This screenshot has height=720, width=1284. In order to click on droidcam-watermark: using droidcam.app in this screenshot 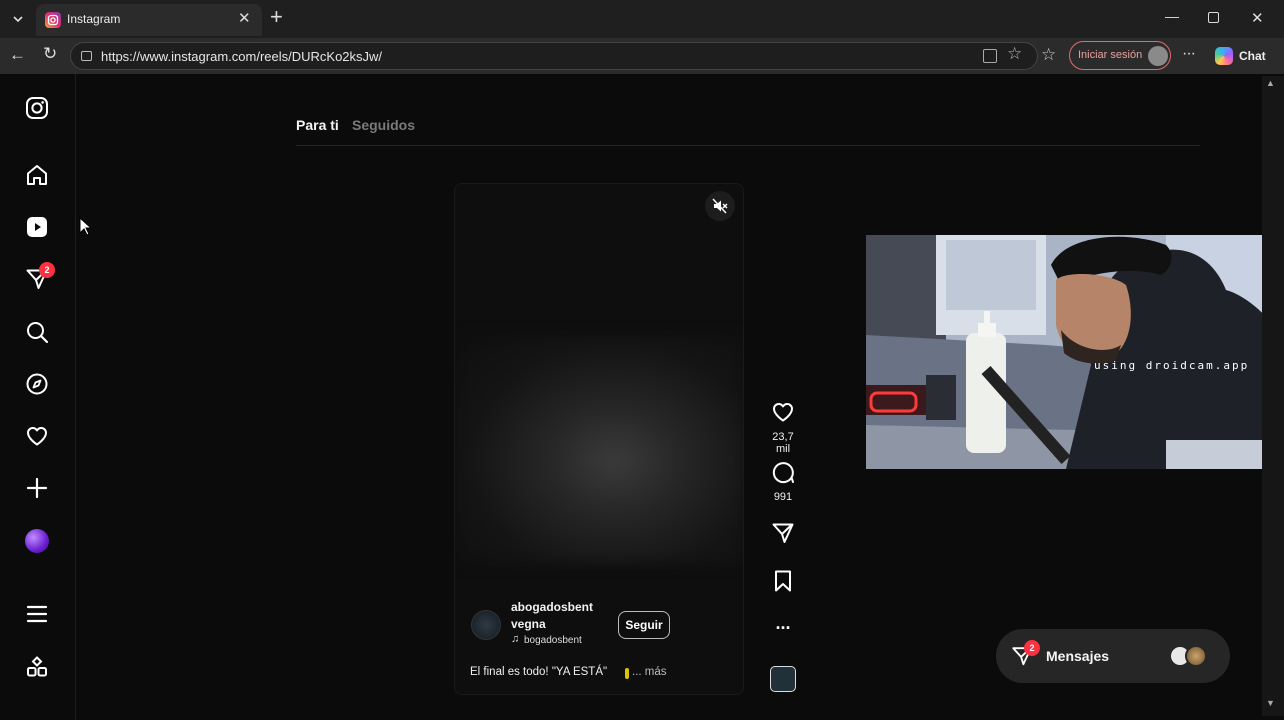, I will do `click(1172, 365)`.